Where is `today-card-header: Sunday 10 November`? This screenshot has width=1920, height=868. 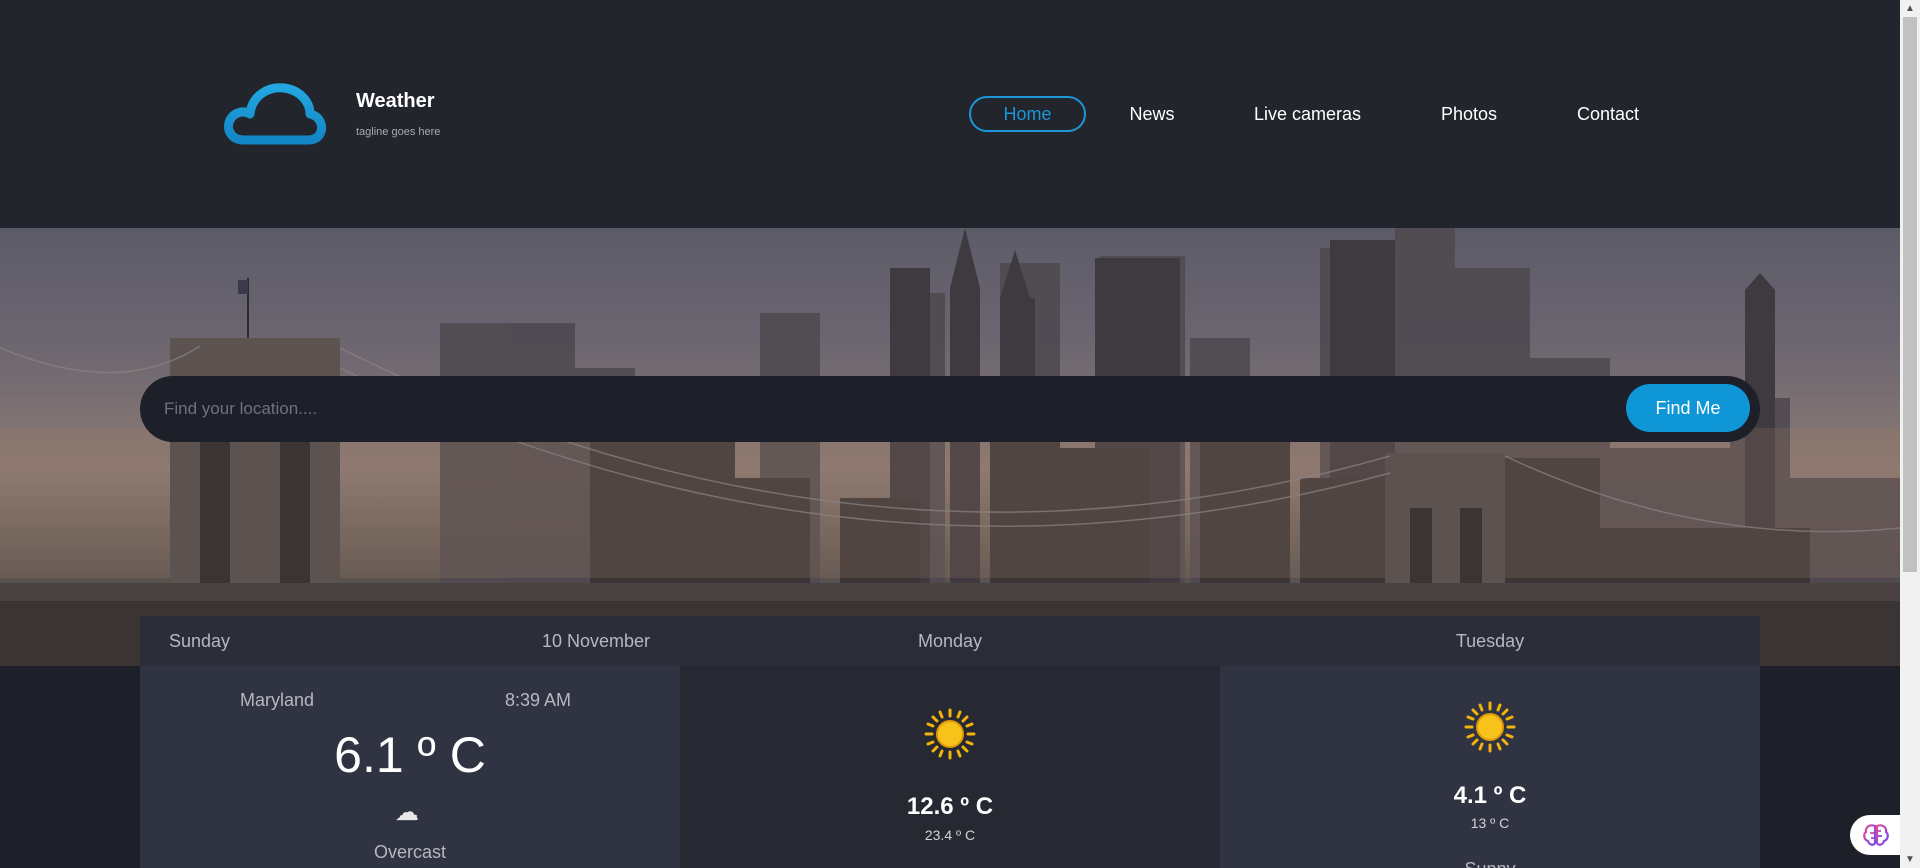 today-card-header: Sunday 10 November is located at coordinates (410, 641).